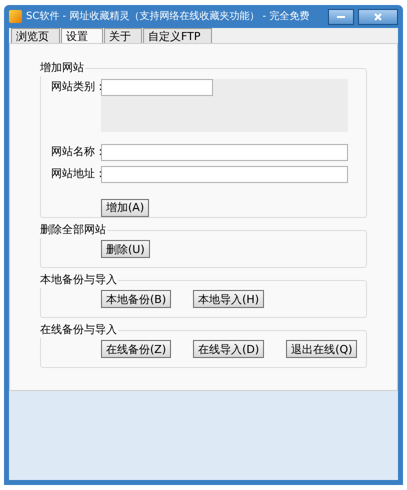 Image resolution: width=407 pixels, height=490 pixels. I want to click on tab: 浏览页, so click(35, 35).